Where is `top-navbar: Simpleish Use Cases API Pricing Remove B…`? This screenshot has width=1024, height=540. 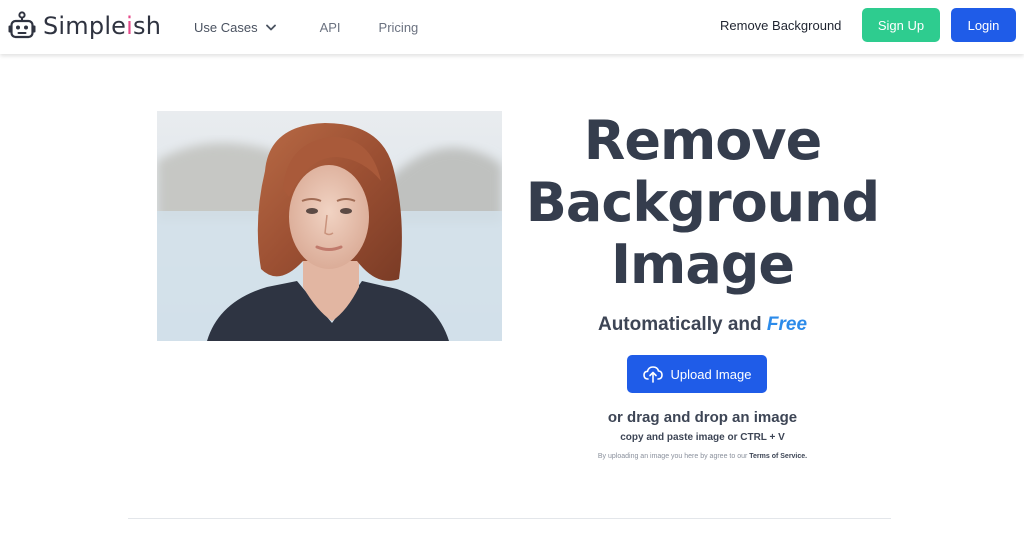
top-navbar: Simpleish Use Cases API Pricing Remove B… is located at coordinates (512, 27).